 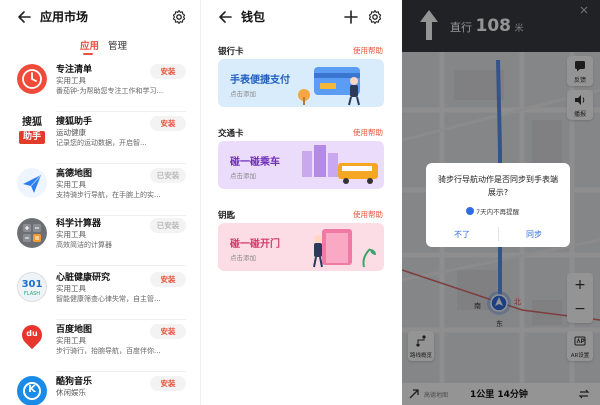 What do you see at coordinates (300, 17) in the screenshot?
I see `wallet-header: 钱包` at bounding box center [300, 17].